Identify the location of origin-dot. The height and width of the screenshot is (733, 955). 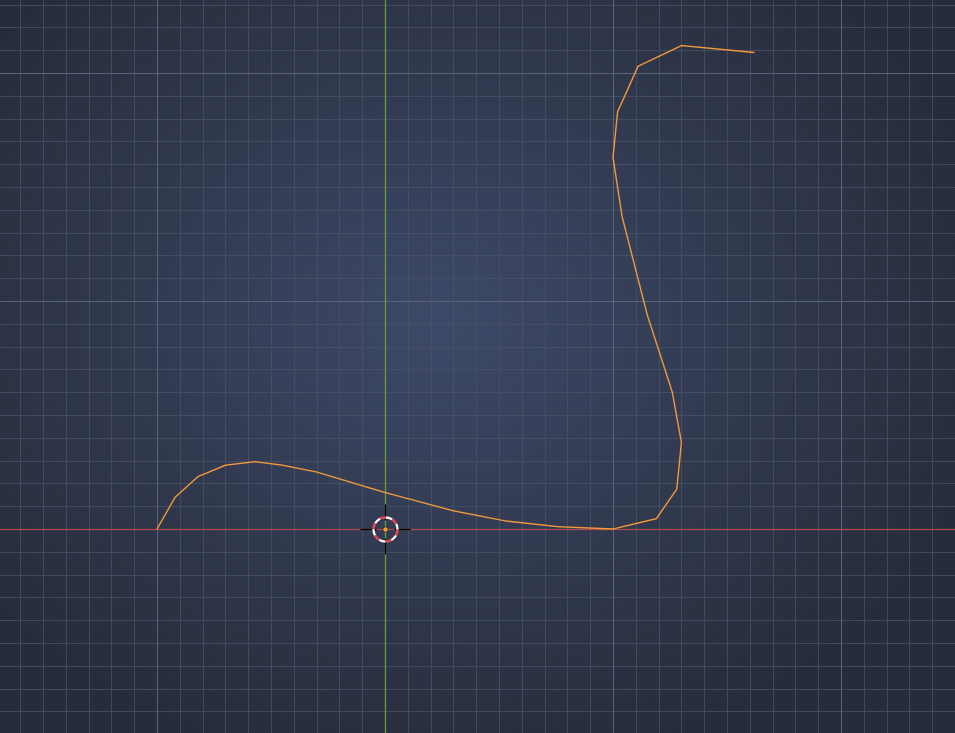
(385, 529).